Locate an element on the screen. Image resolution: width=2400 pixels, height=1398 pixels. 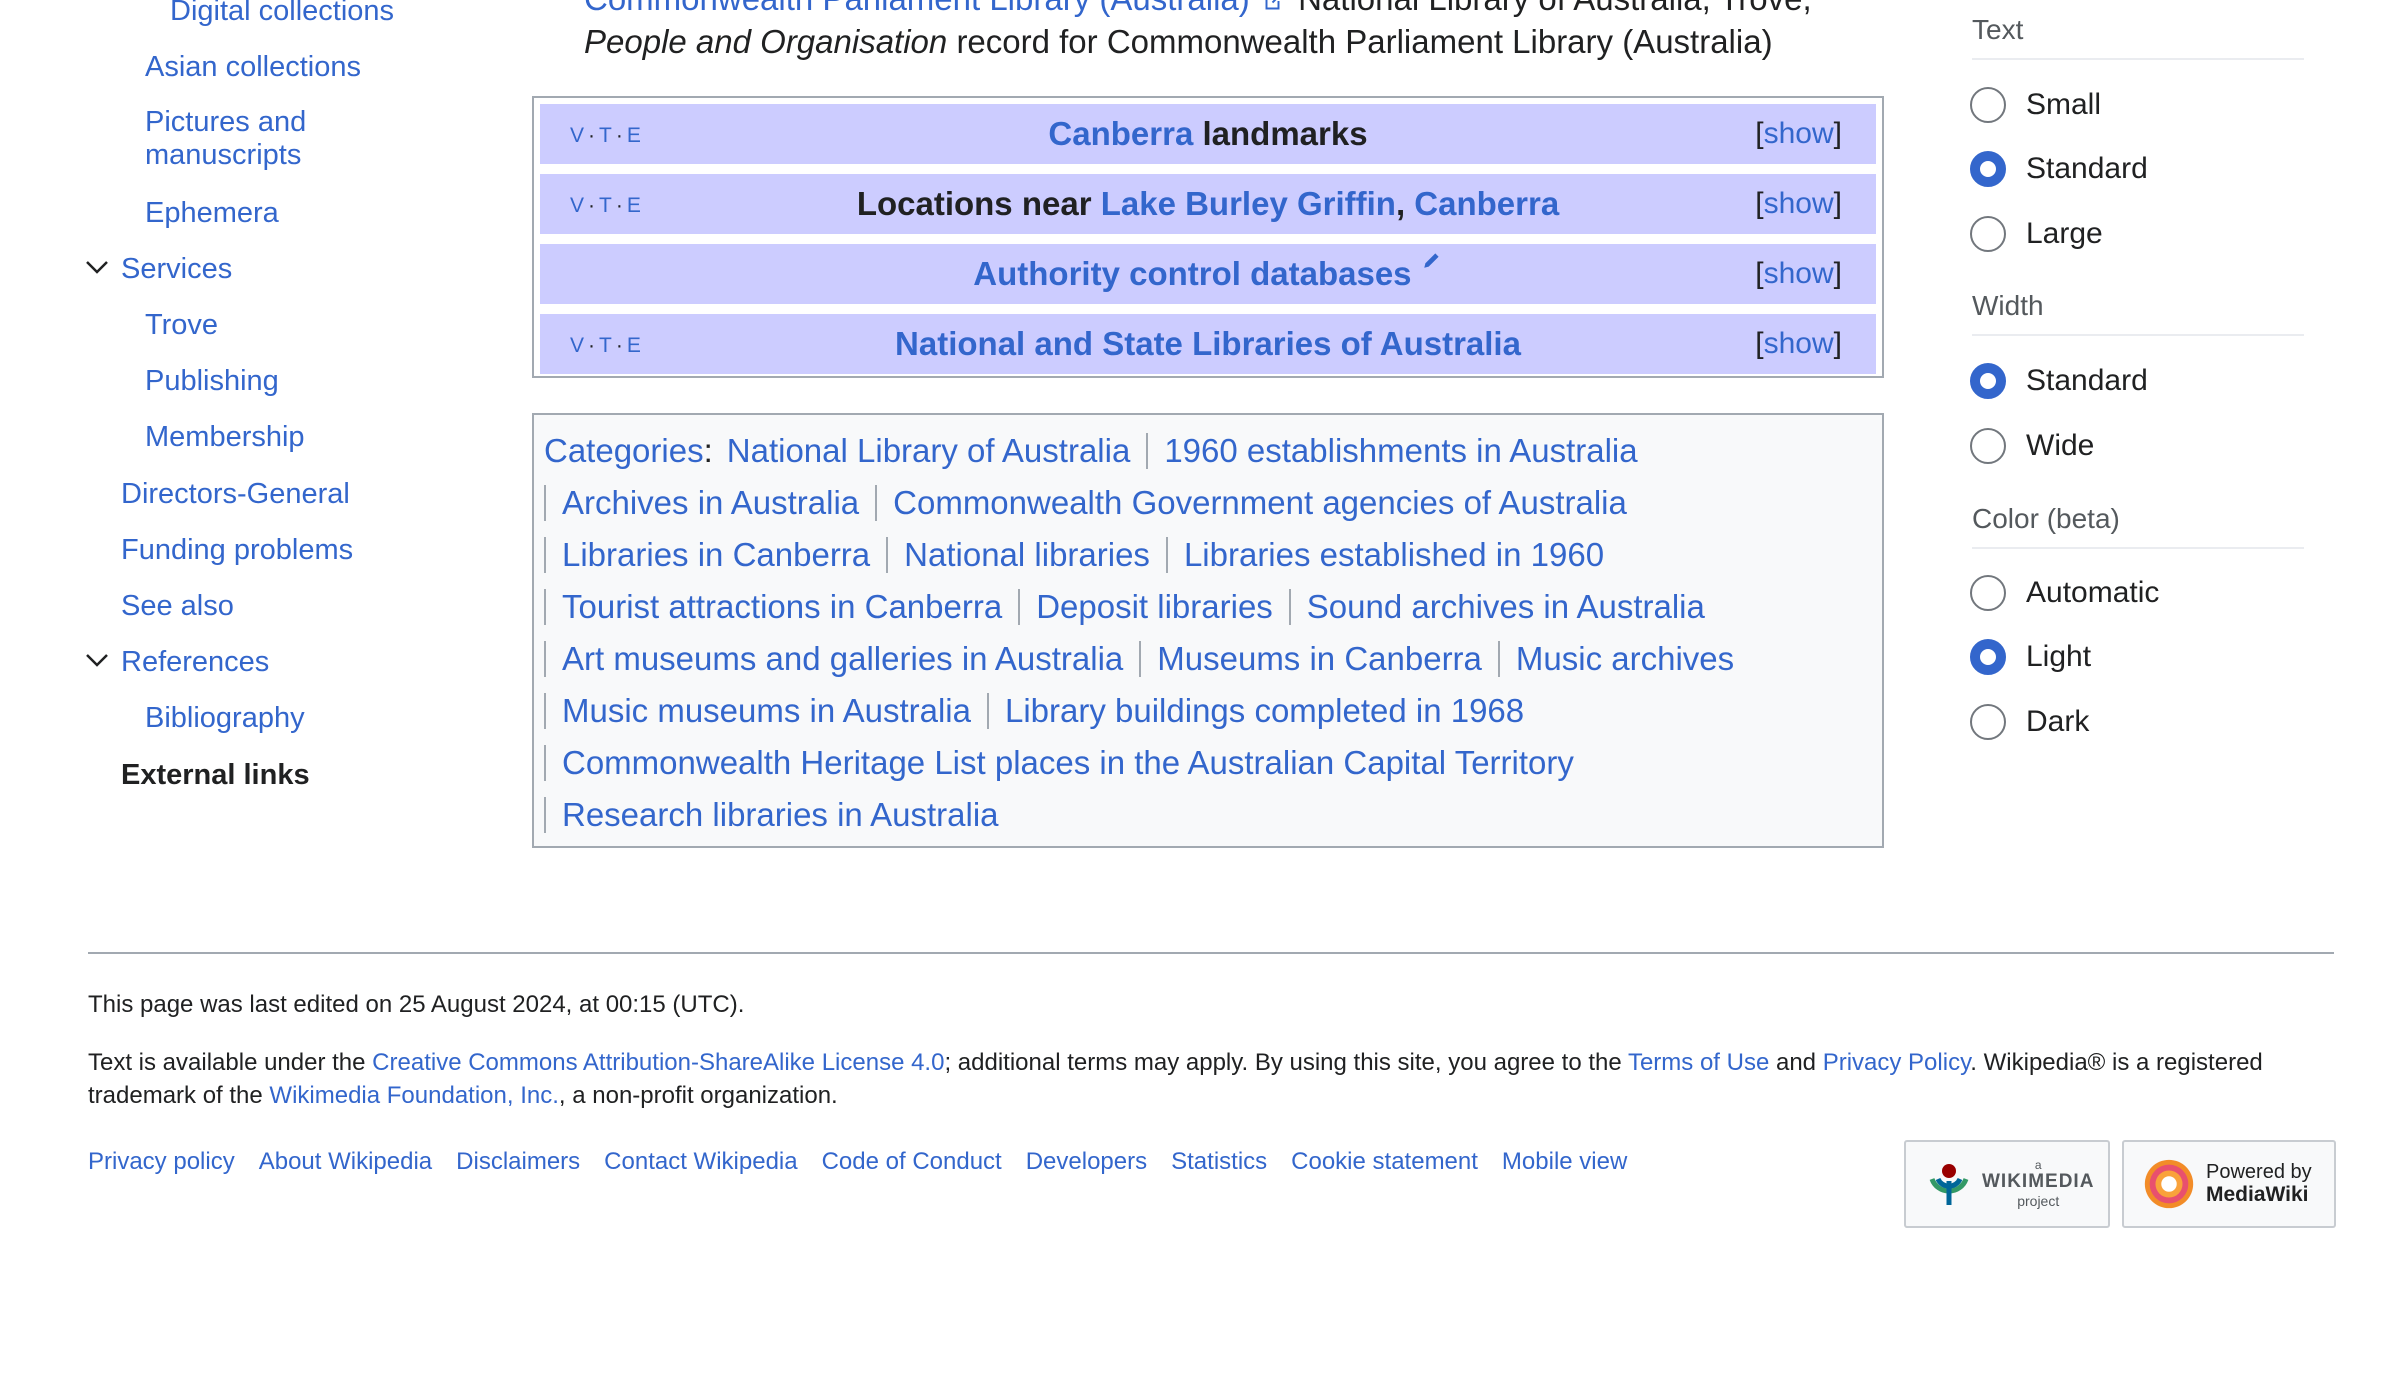
license-text-part: , a non-profit organization. is located at coordinates (698, 1095).